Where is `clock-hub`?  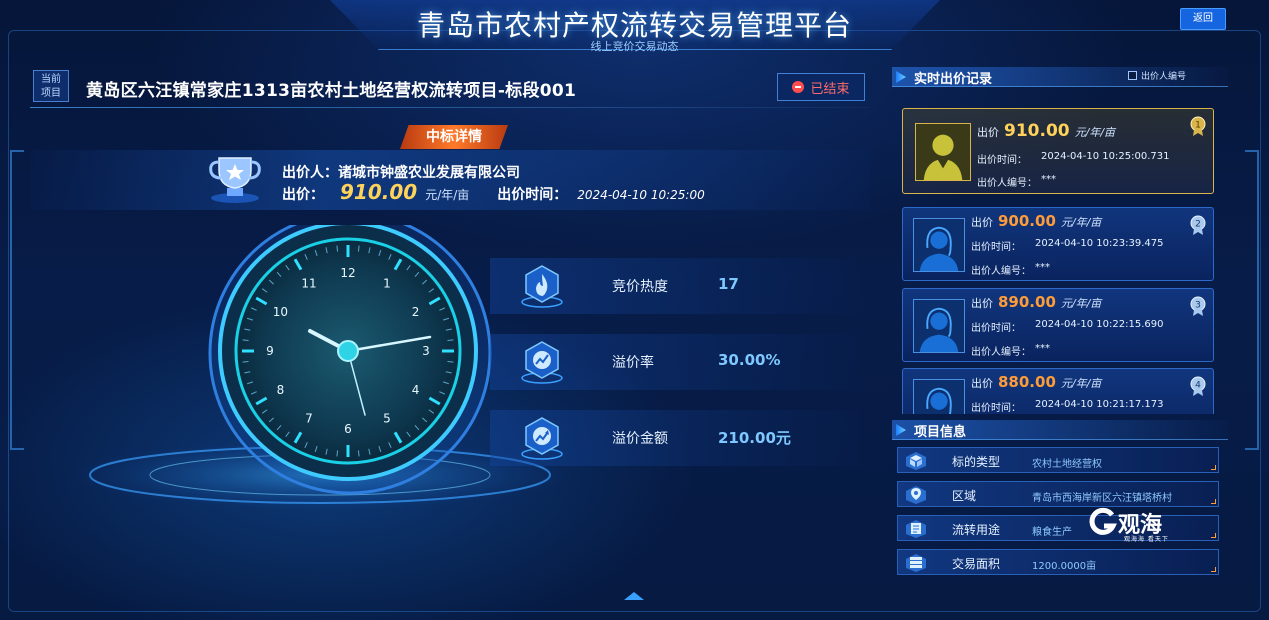 clock-hub is located at coordinates (348, 351).